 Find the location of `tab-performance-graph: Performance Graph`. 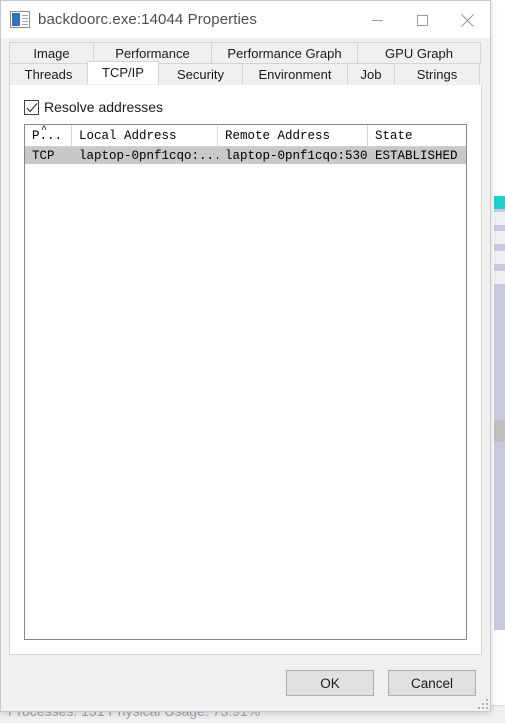

tab-performance-graph: Performance Graph is located at coordinates (284, 52).